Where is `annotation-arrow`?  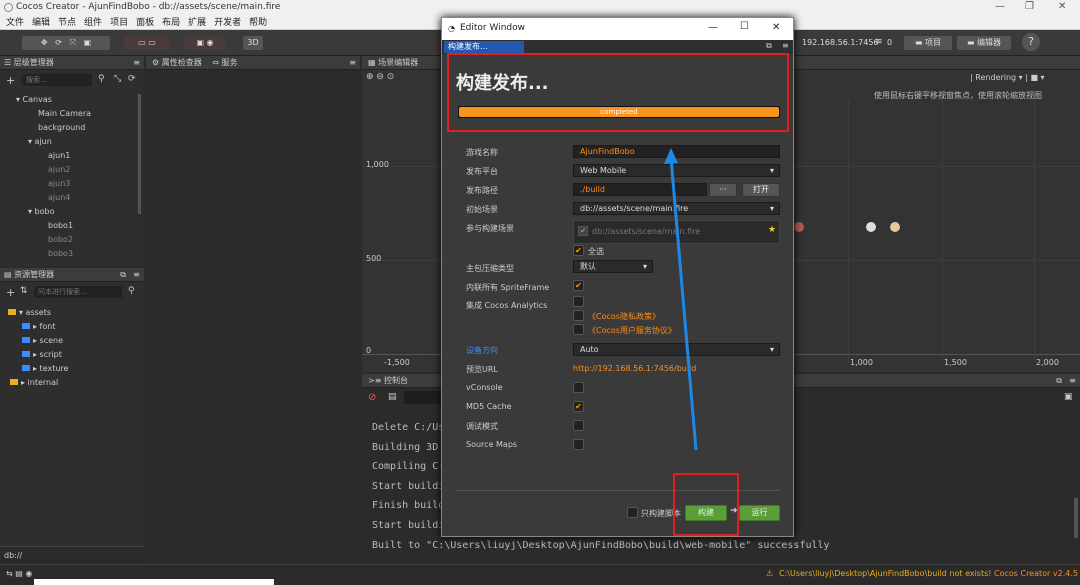 annotation-arrow is located at coordinates (681, 299).